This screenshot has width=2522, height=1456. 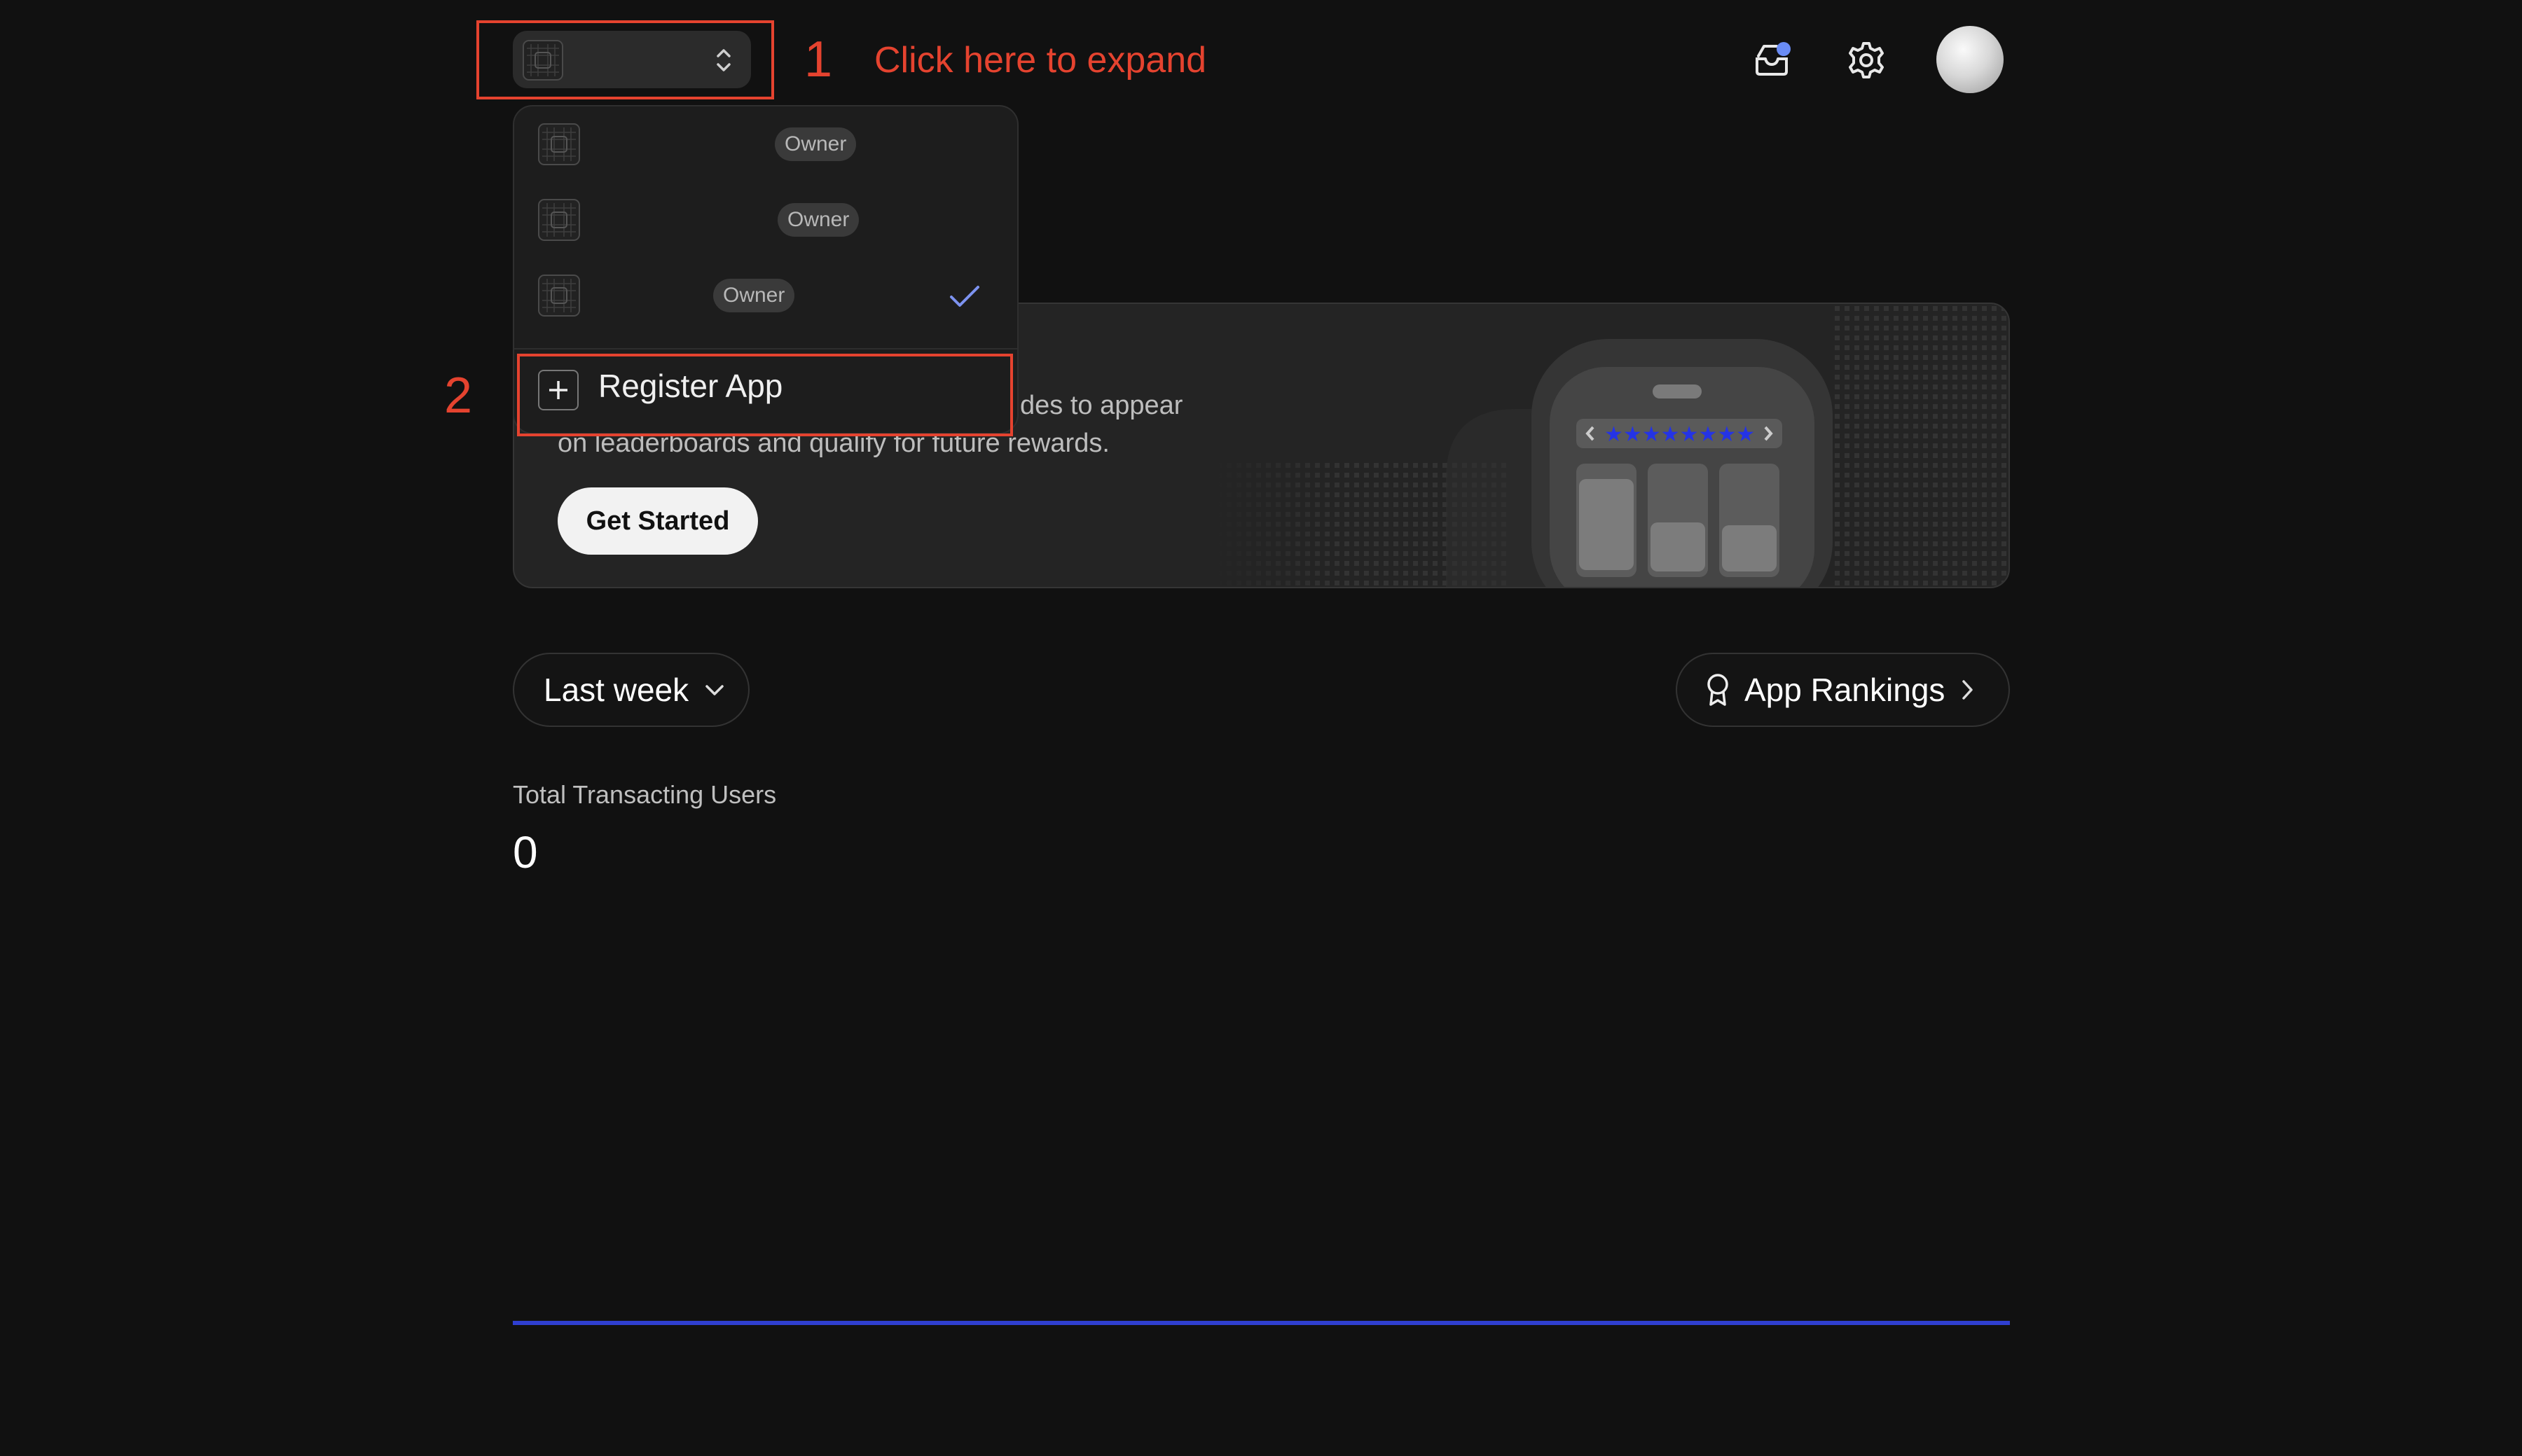 I want to click on chevron-right-icon, so click(x=1967, y=690).